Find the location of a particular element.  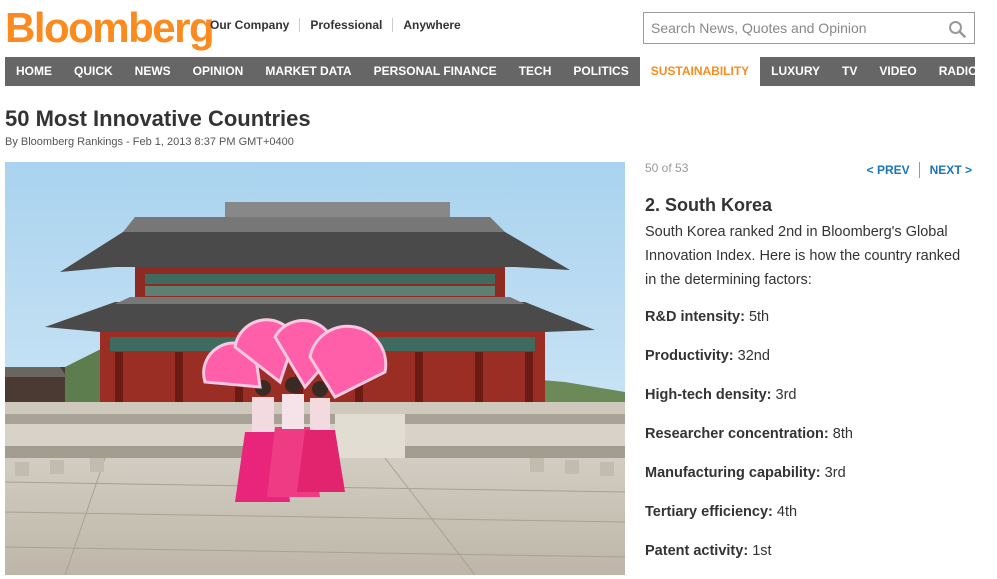

page-title: 50 Most Innovative Countries is located at coordinates (158, 118).